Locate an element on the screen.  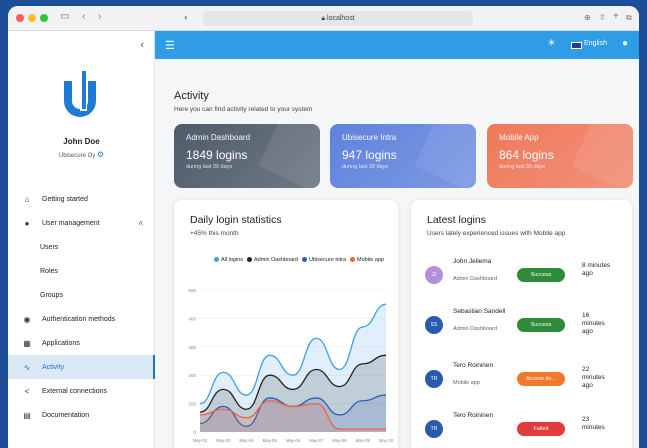
stat-card-mobile-app: Mobile App 864 logins during last 30 days is located at coordinates (560, 156).